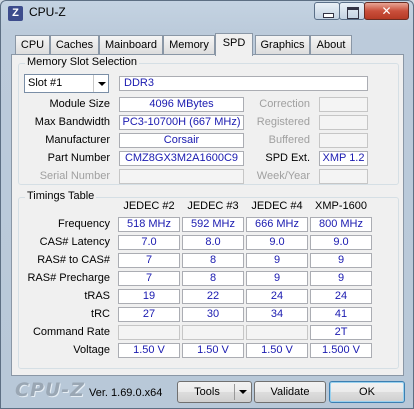 The width and height of the screenshot is (414, 409). What do you see at coordinates (74, 242) in the screenshot?
I see `timing-label-cas-latency: CAS# Latency` at bounding box center [74, 242].